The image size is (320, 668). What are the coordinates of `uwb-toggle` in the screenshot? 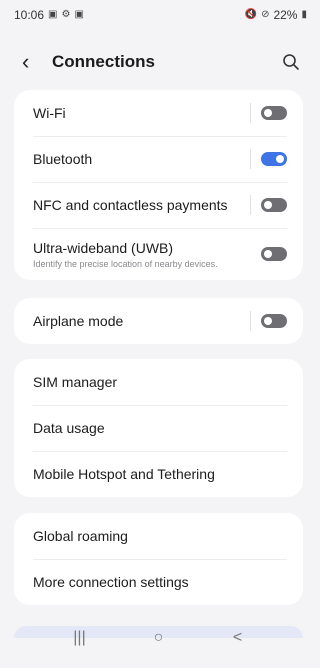 It's located at (274, 254).